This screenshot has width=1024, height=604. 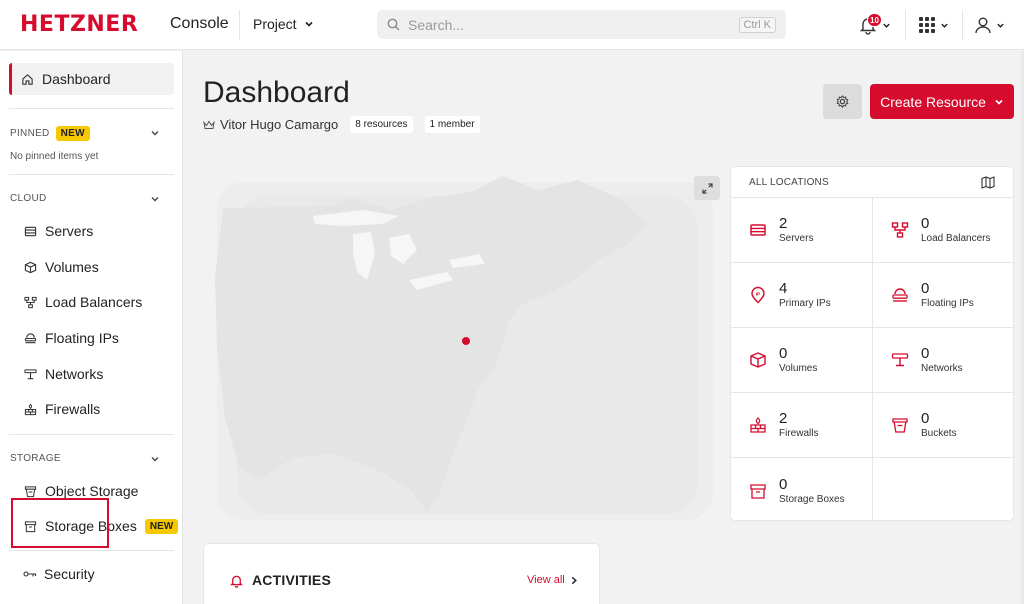 I want to click on location-stat-networks: 0 Networks, so click(x=943, y=360).